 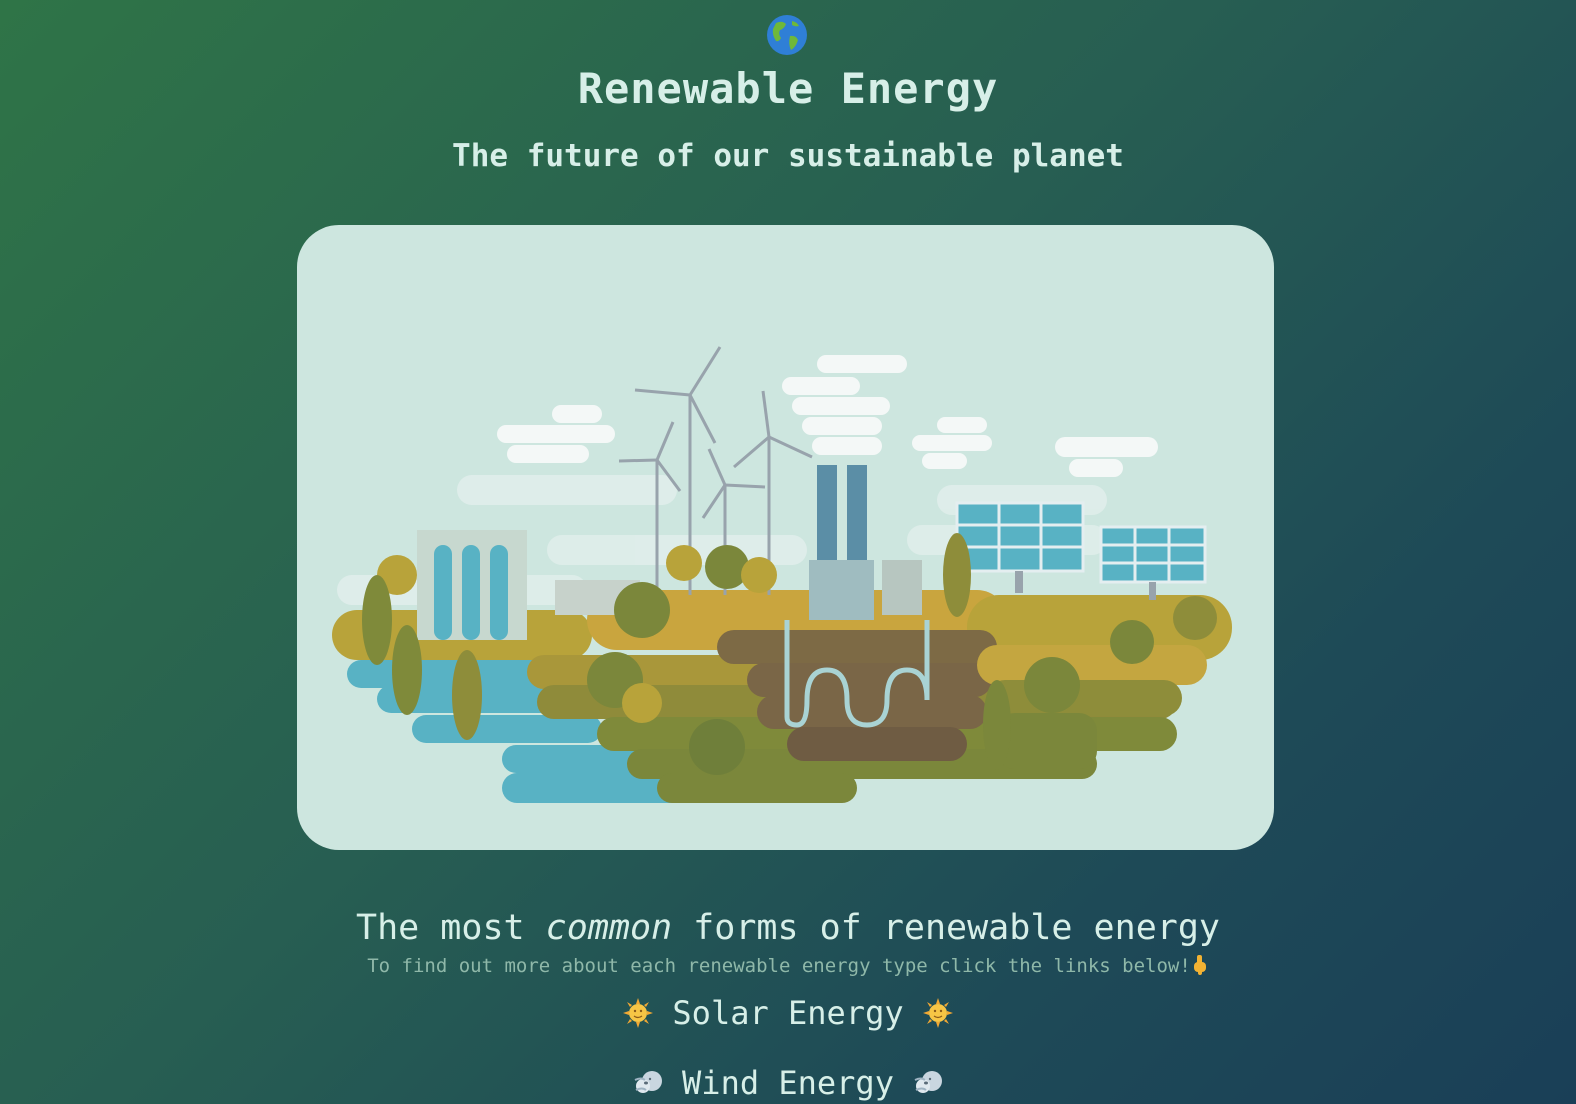 I want to click on pointing-down-icon, so click(x=1199, y=965).